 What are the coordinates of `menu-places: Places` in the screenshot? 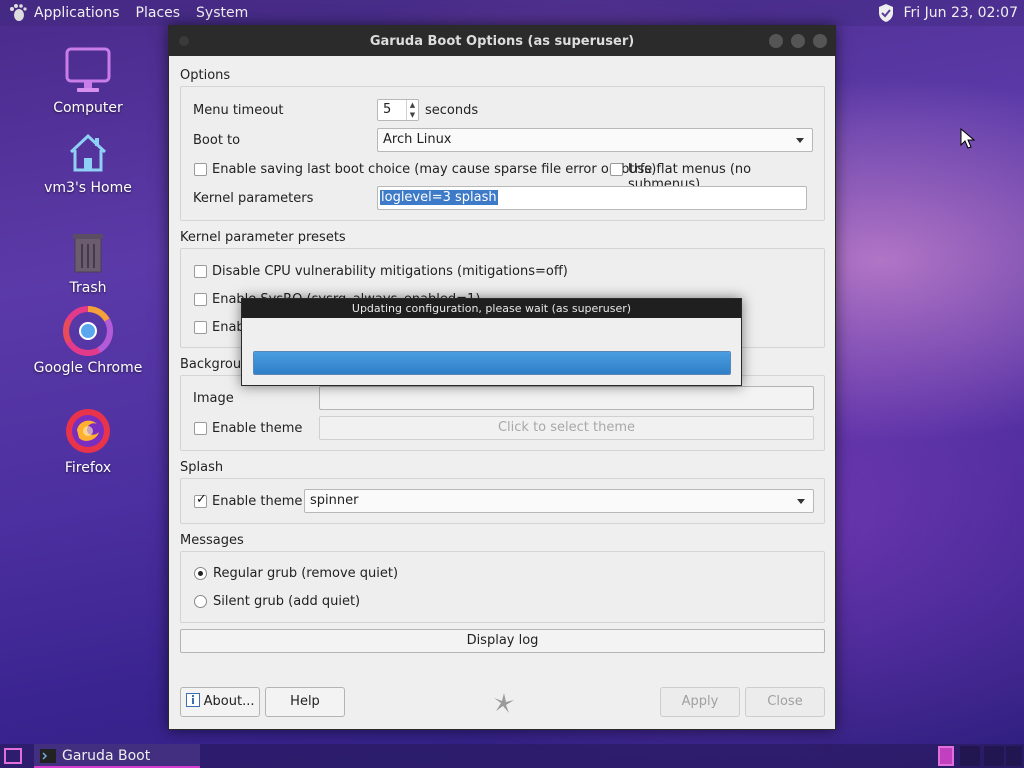 It's located at (158, 13).